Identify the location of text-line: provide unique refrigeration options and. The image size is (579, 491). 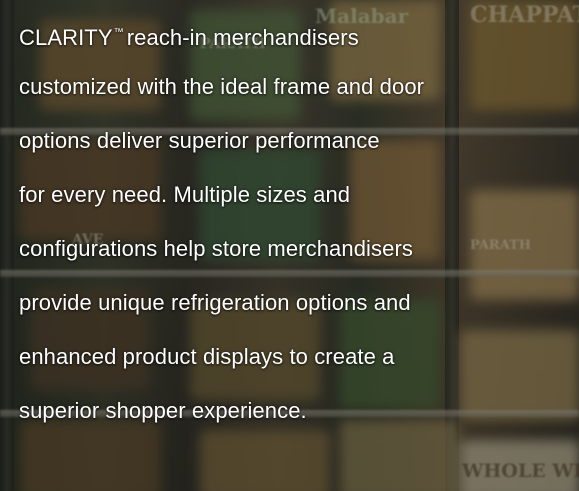
(215, 302).